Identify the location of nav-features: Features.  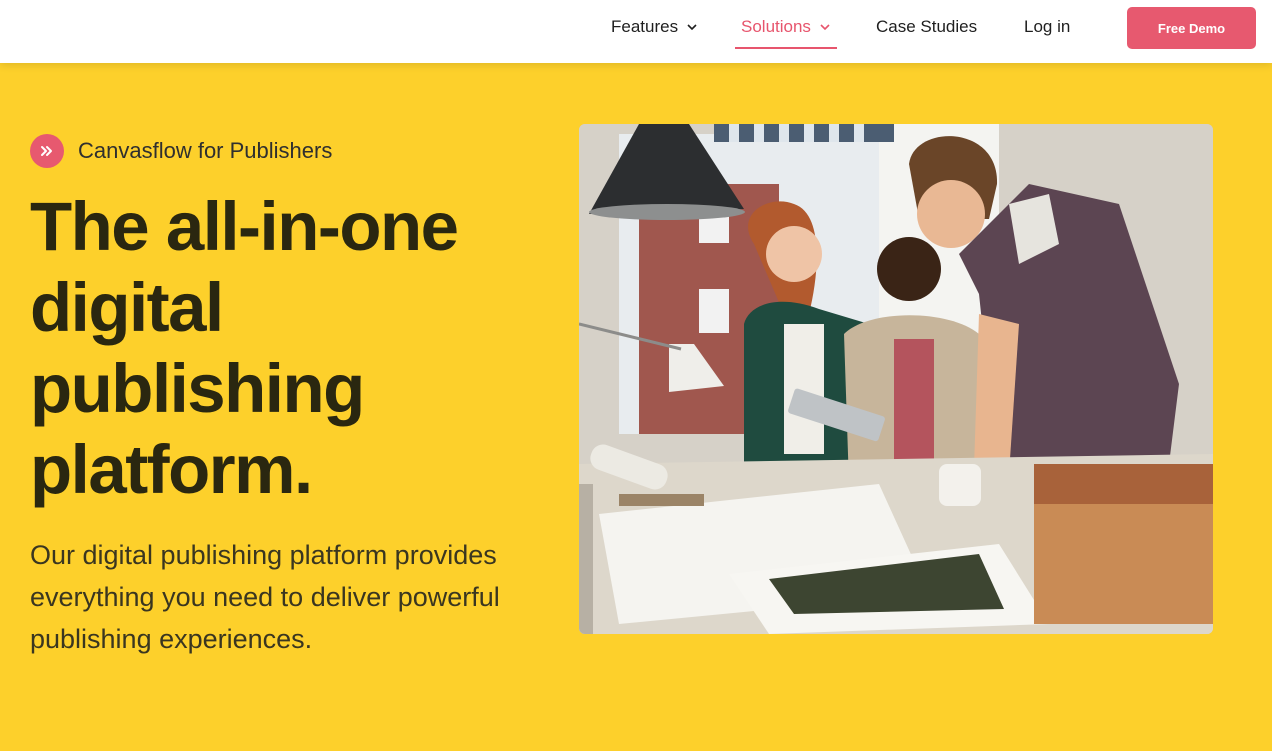
(654, 27).